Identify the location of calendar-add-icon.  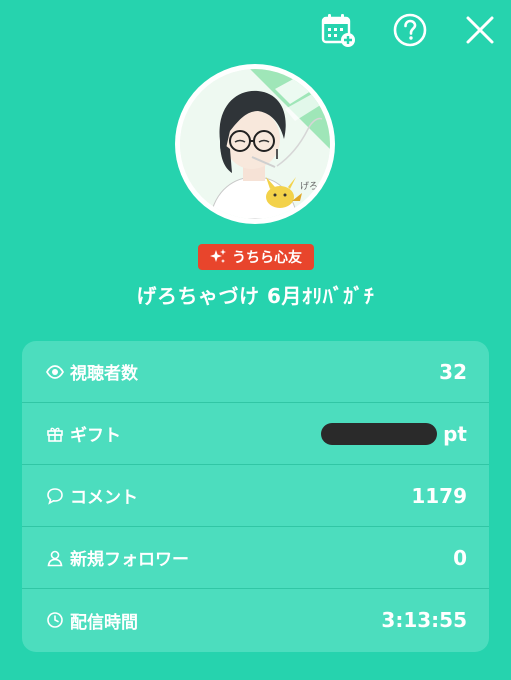
(338, 30).